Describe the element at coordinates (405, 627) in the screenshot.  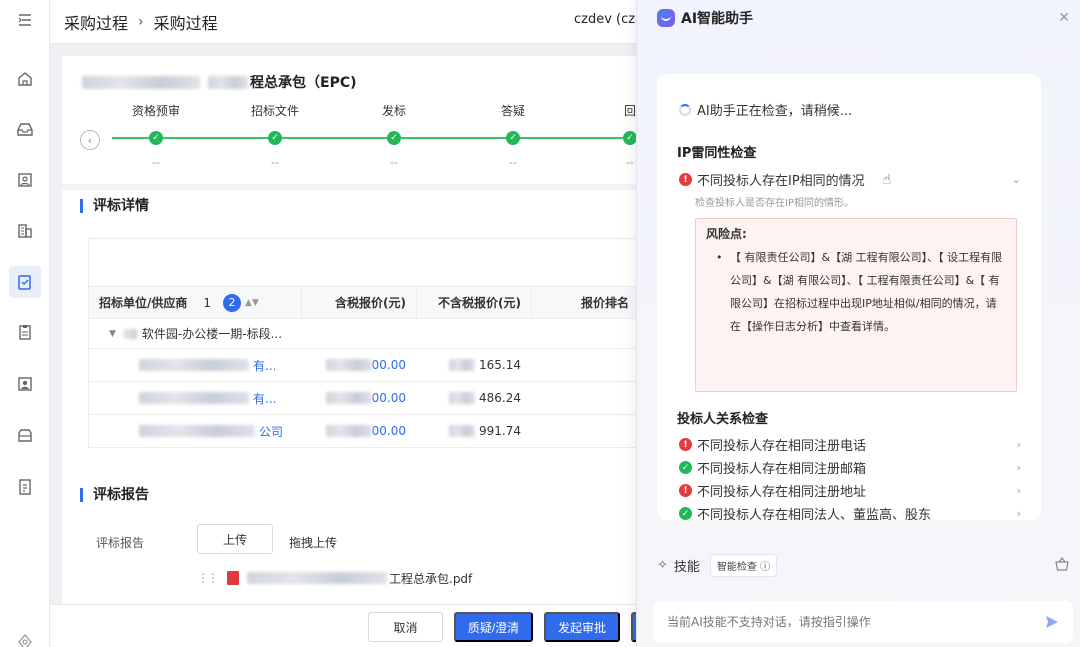
I see `cancel-button: 取消` at that location.